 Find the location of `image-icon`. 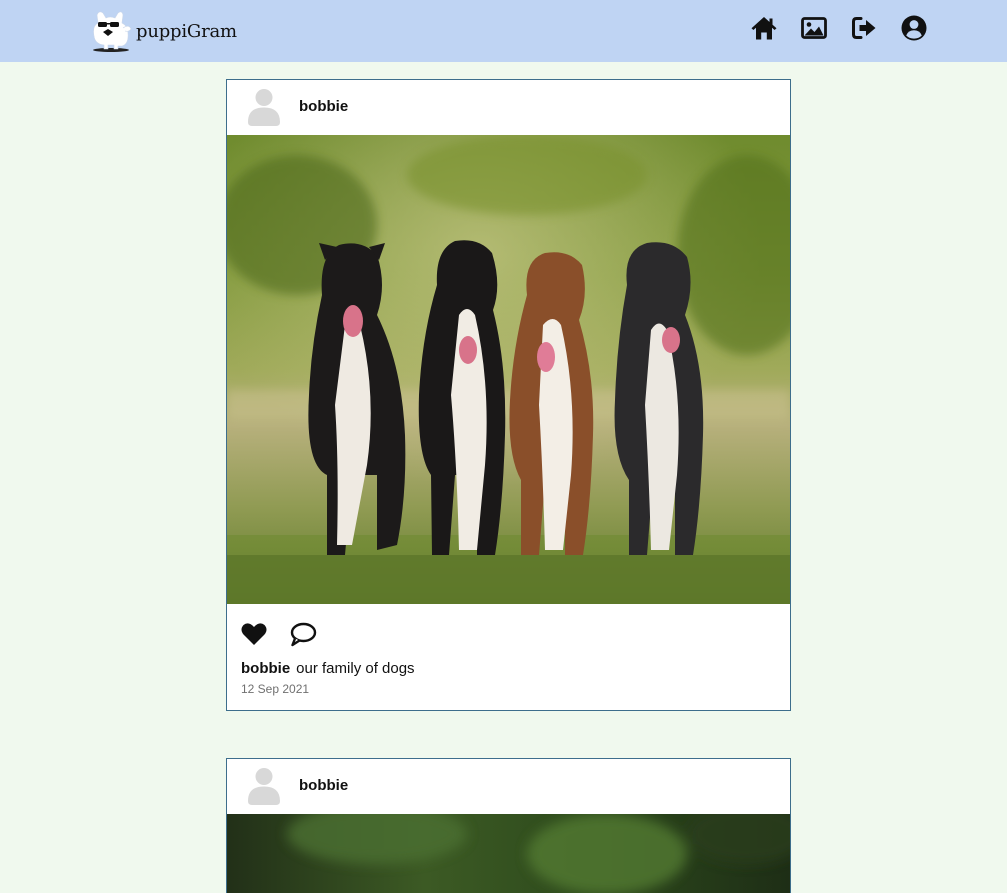

image-icon is located at coordinates (814, 28).